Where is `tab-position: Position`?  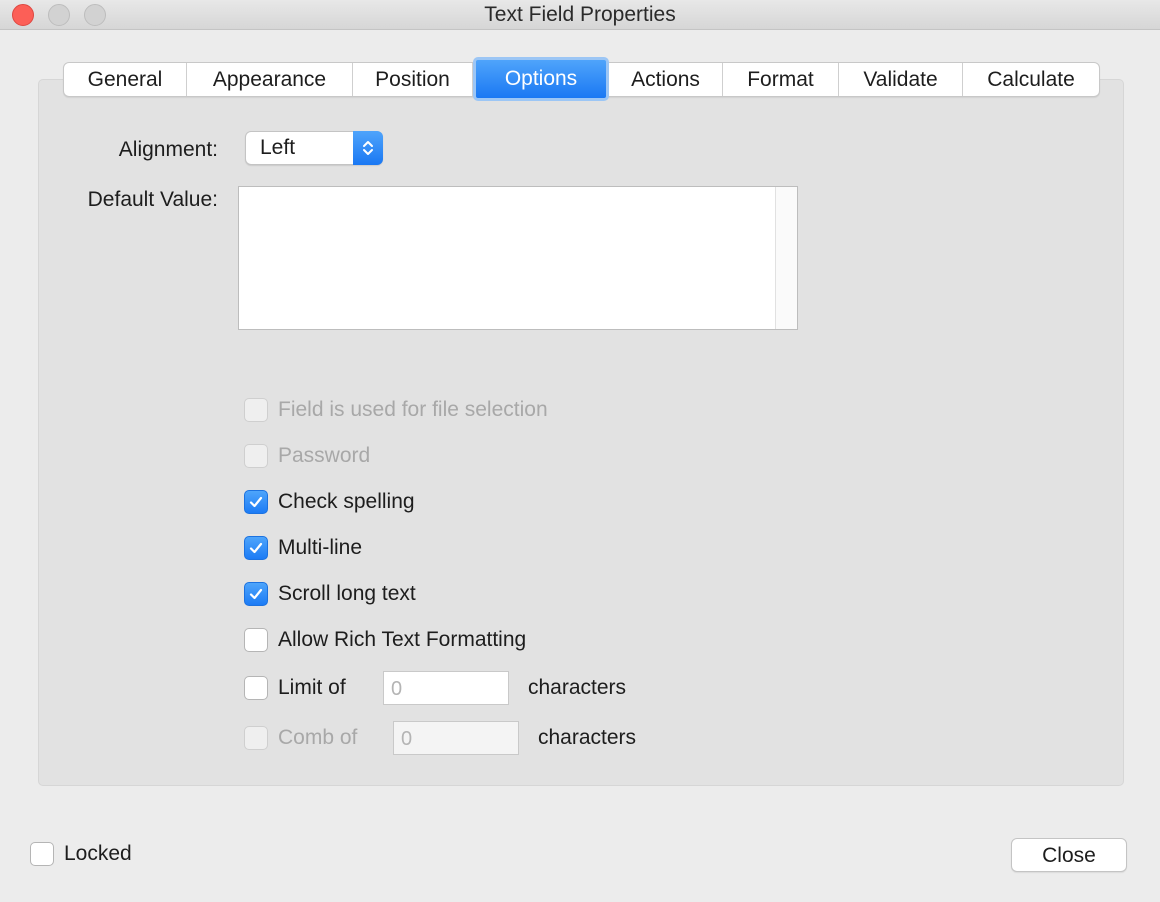
tab-position: Position is located at coordinates (413, 79).